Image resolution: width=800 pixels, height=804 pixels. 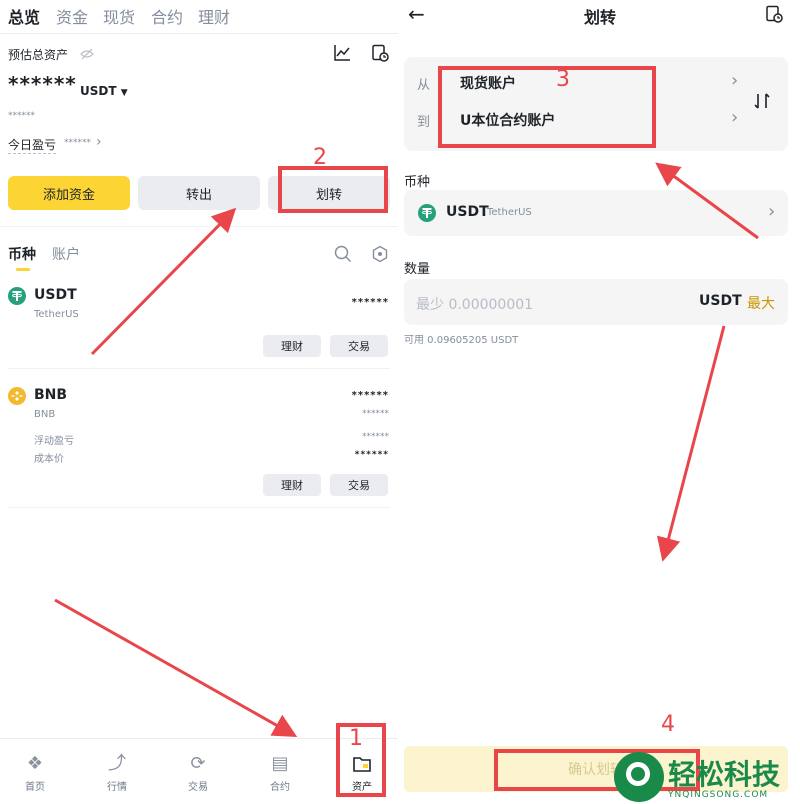 I want to click on watermark-text: 轻松科技, so click(x=724, y=774).